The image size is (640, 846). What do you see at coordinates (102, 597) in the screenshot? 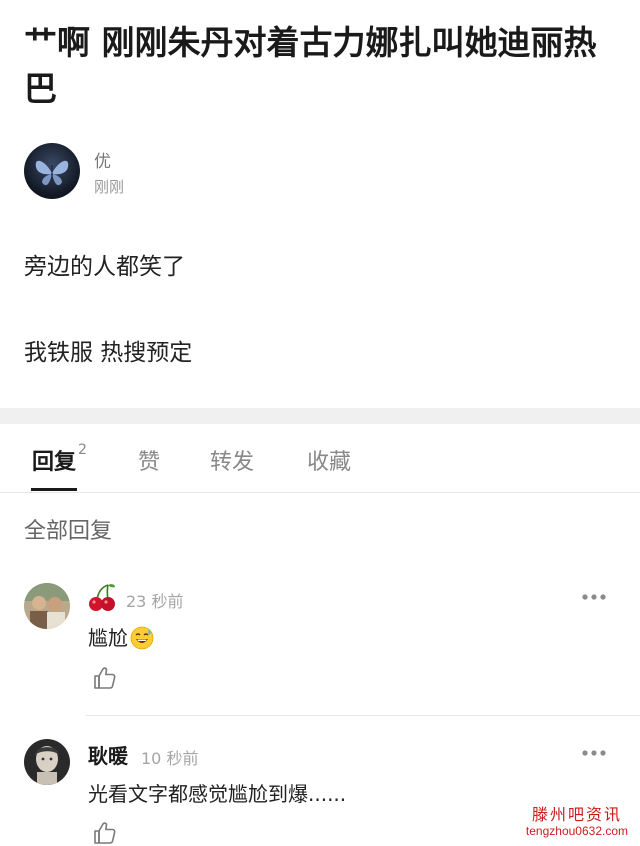
I see `cherry-icon` at bounding box center [102, 597].